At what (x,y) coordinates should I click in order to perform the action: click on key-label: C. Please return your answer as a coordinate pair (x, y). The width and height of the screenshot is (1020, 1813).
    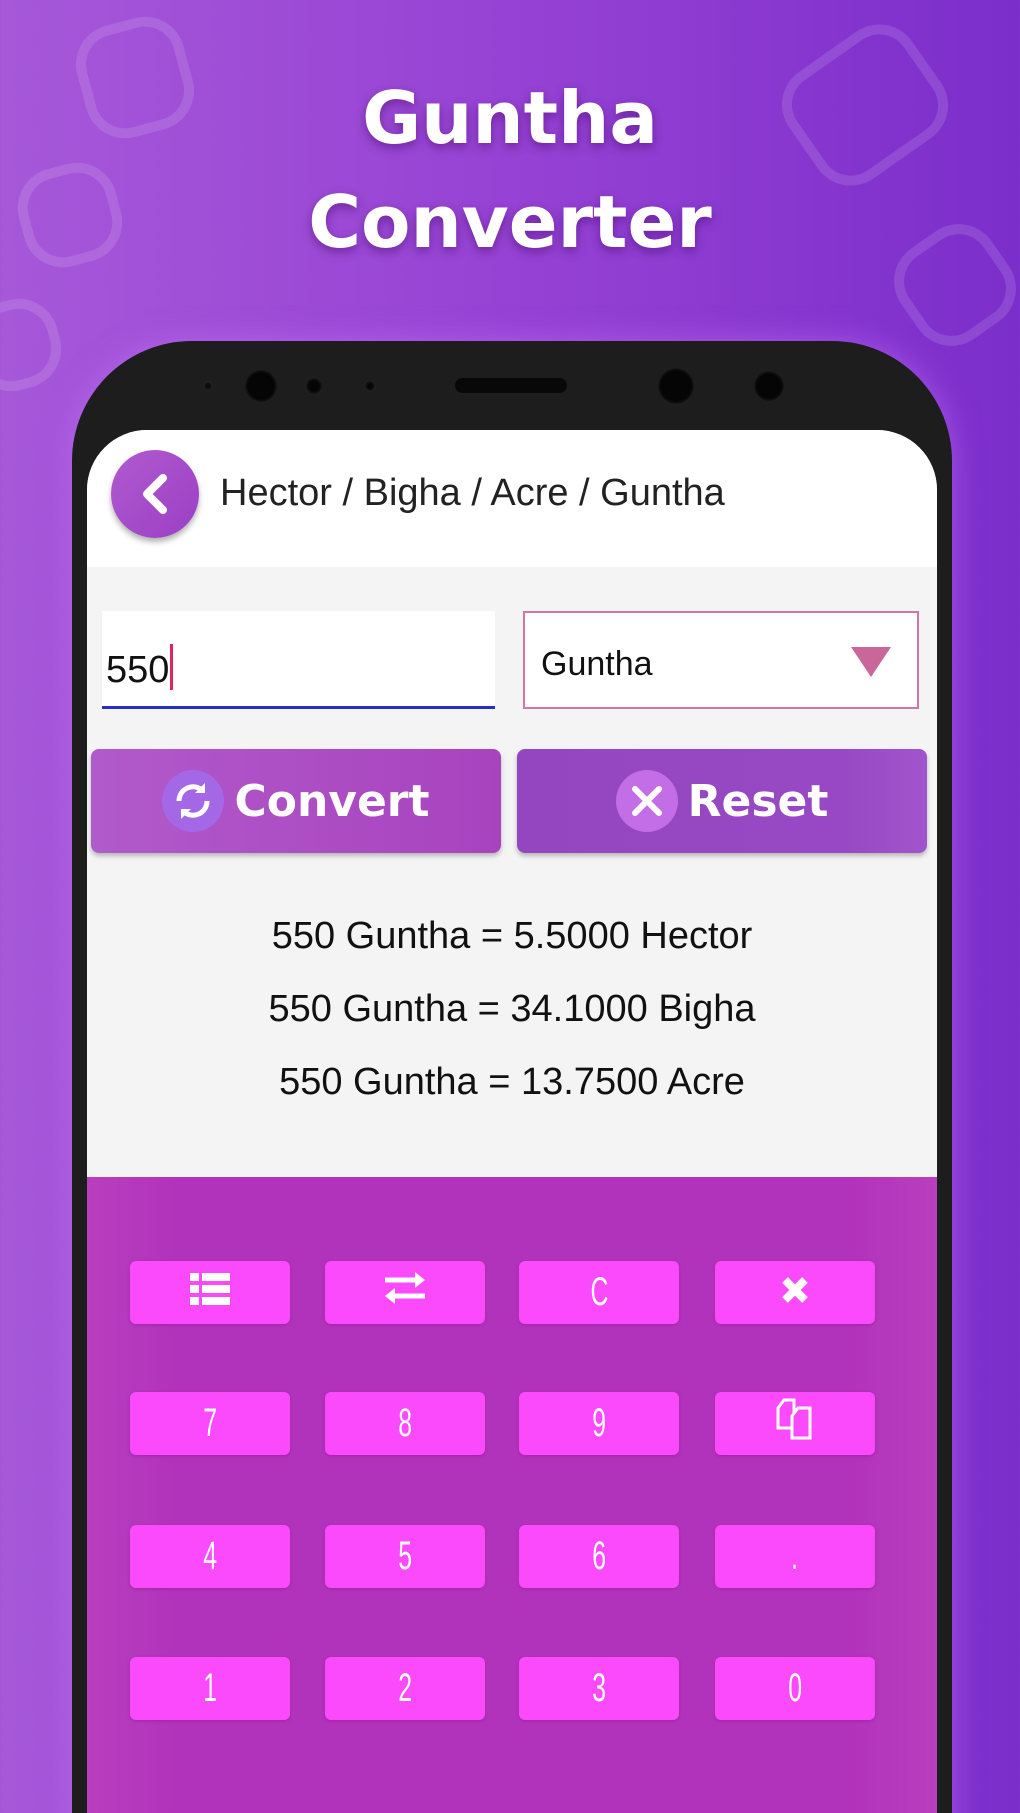
    Looking at the image, I should click on (599, 1292).